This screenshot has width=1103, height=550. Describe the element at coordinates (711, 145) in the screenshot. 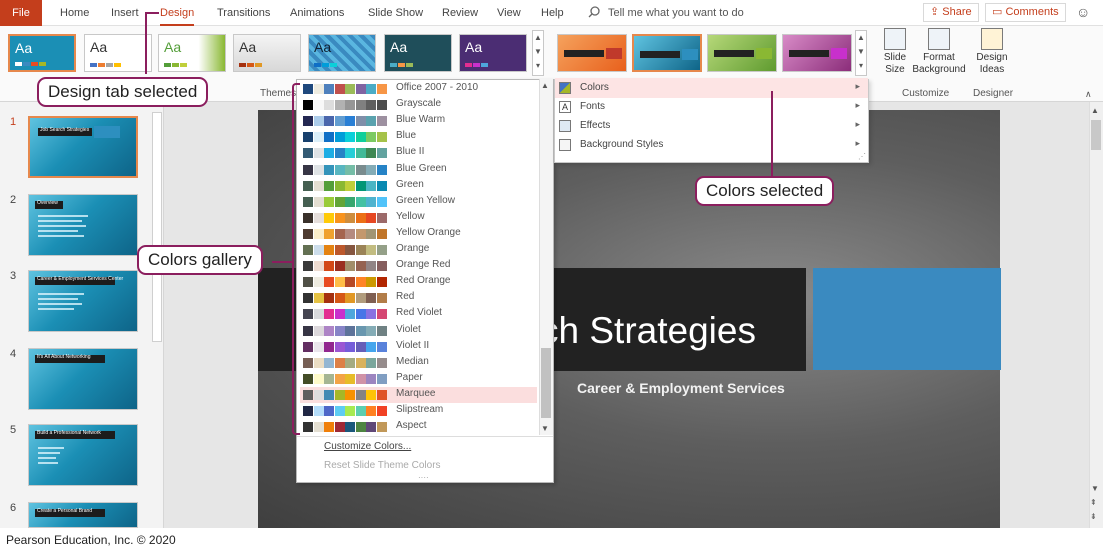

I see `menu-item-background-styles: Background Styles ▸` at that location.